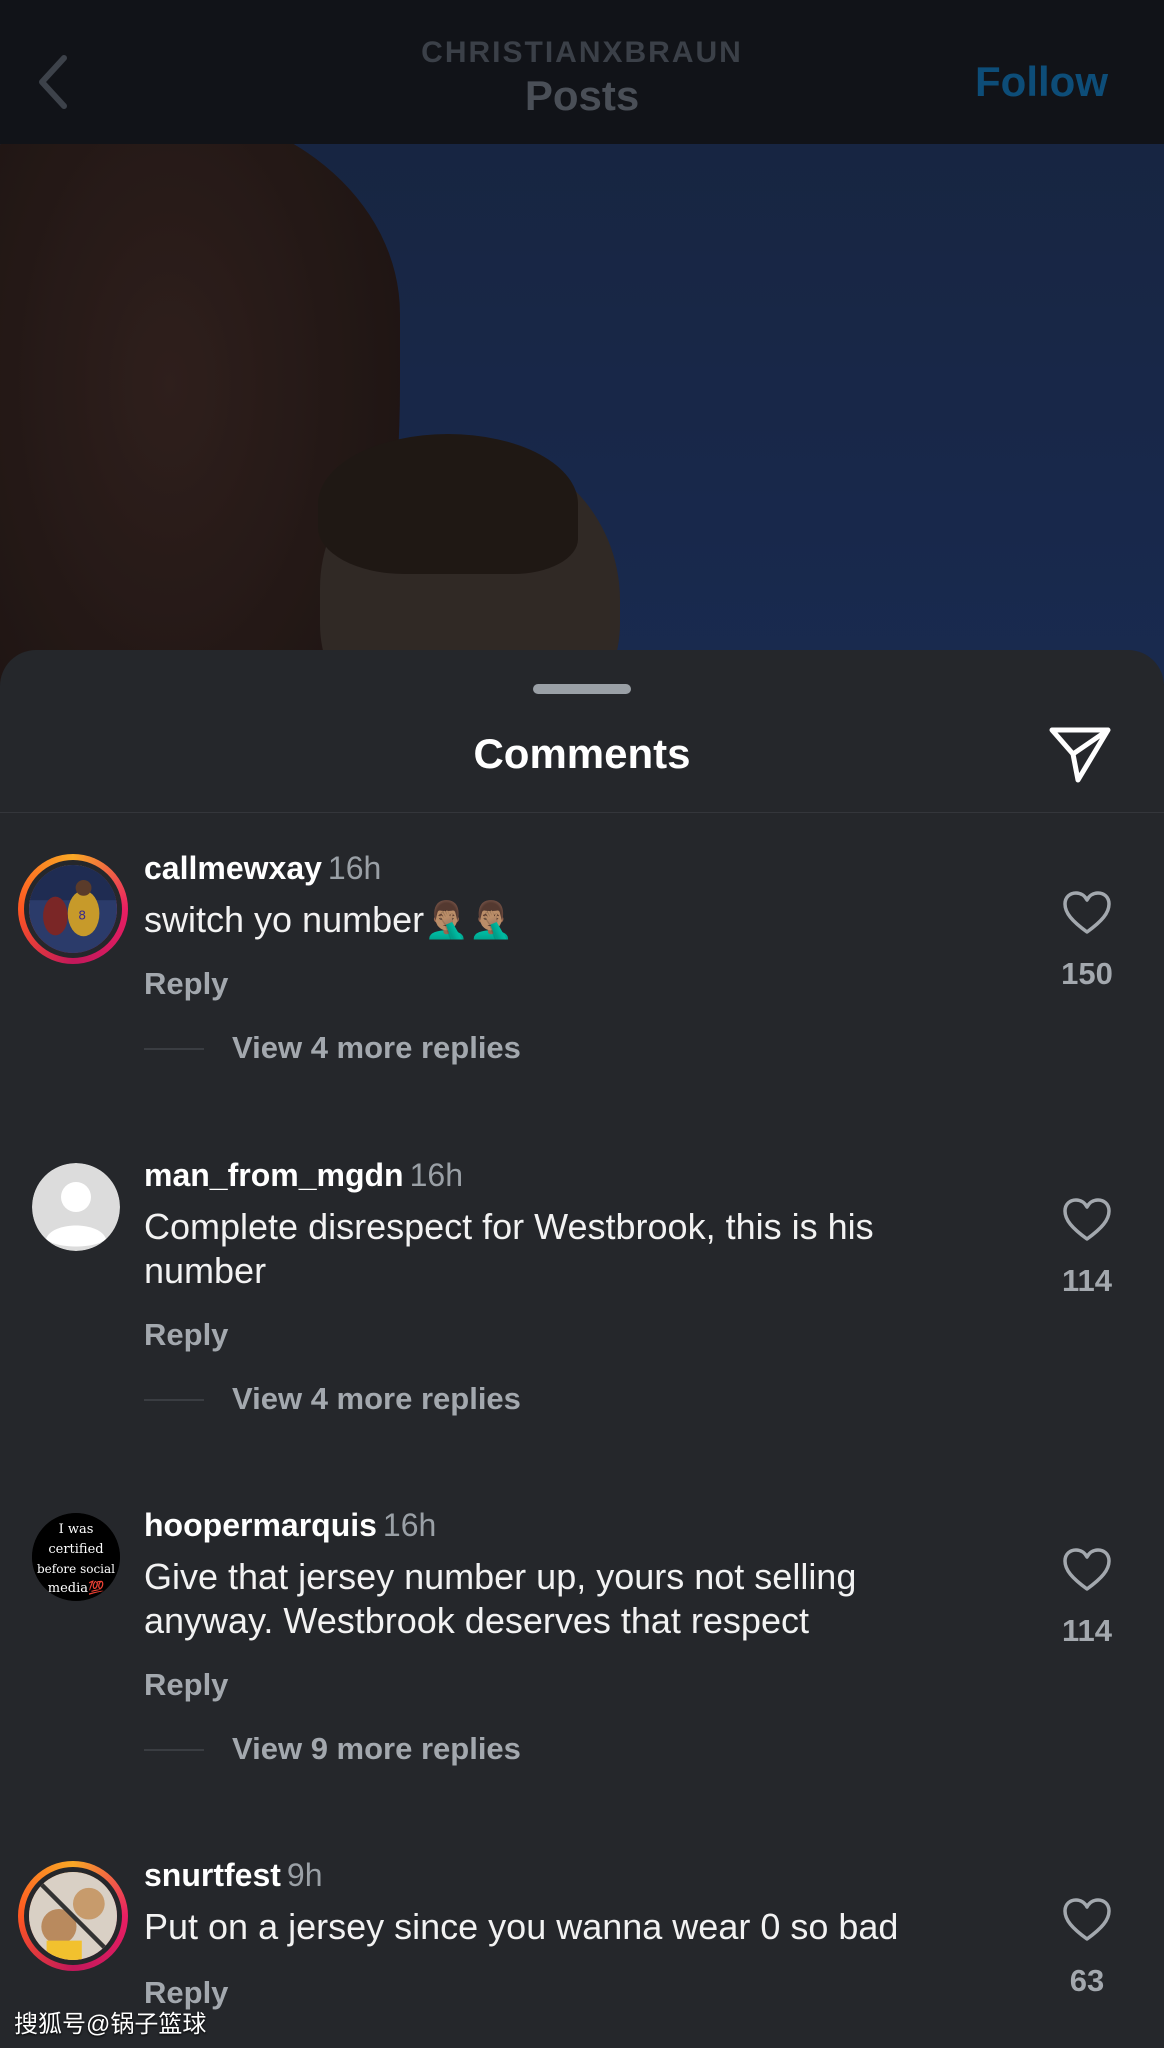  I want to click on paper-plane-icon, so click(1080, 755).